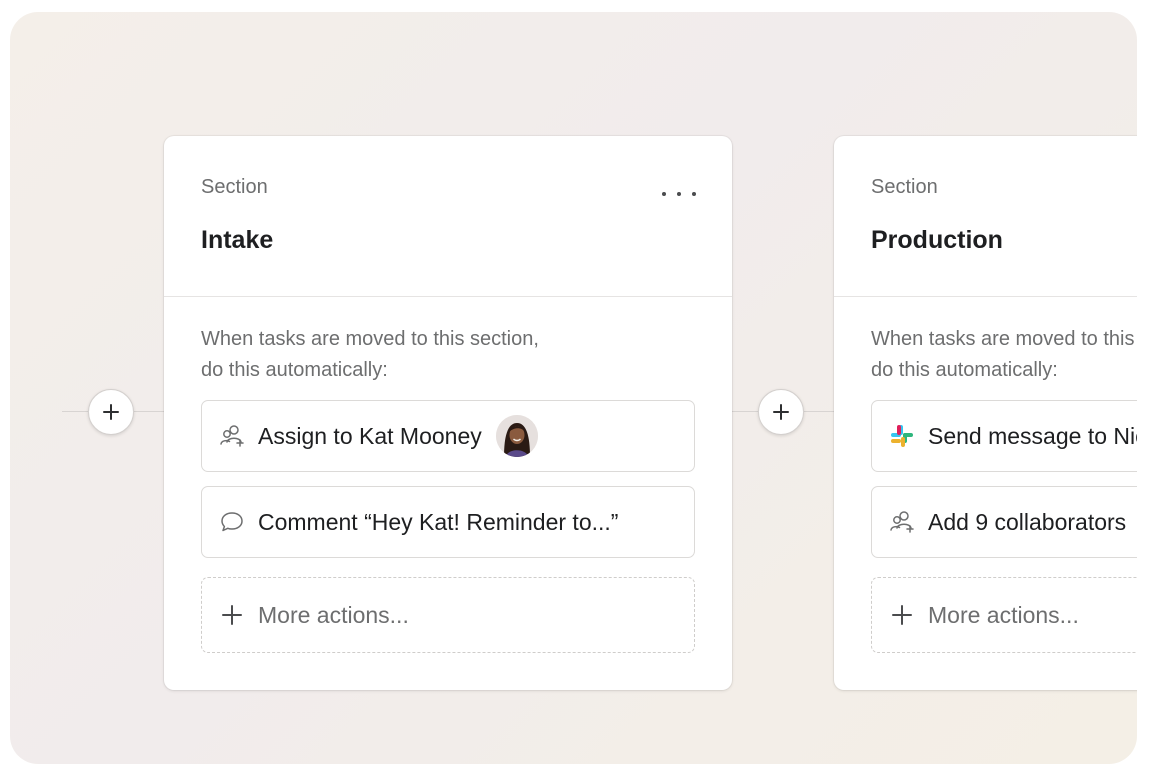 This screenshot has width=1154, height=776. Describe the element at coordinates (1032, 435) in the screenshot. I see `action-text: Send message to Nick` at that location.